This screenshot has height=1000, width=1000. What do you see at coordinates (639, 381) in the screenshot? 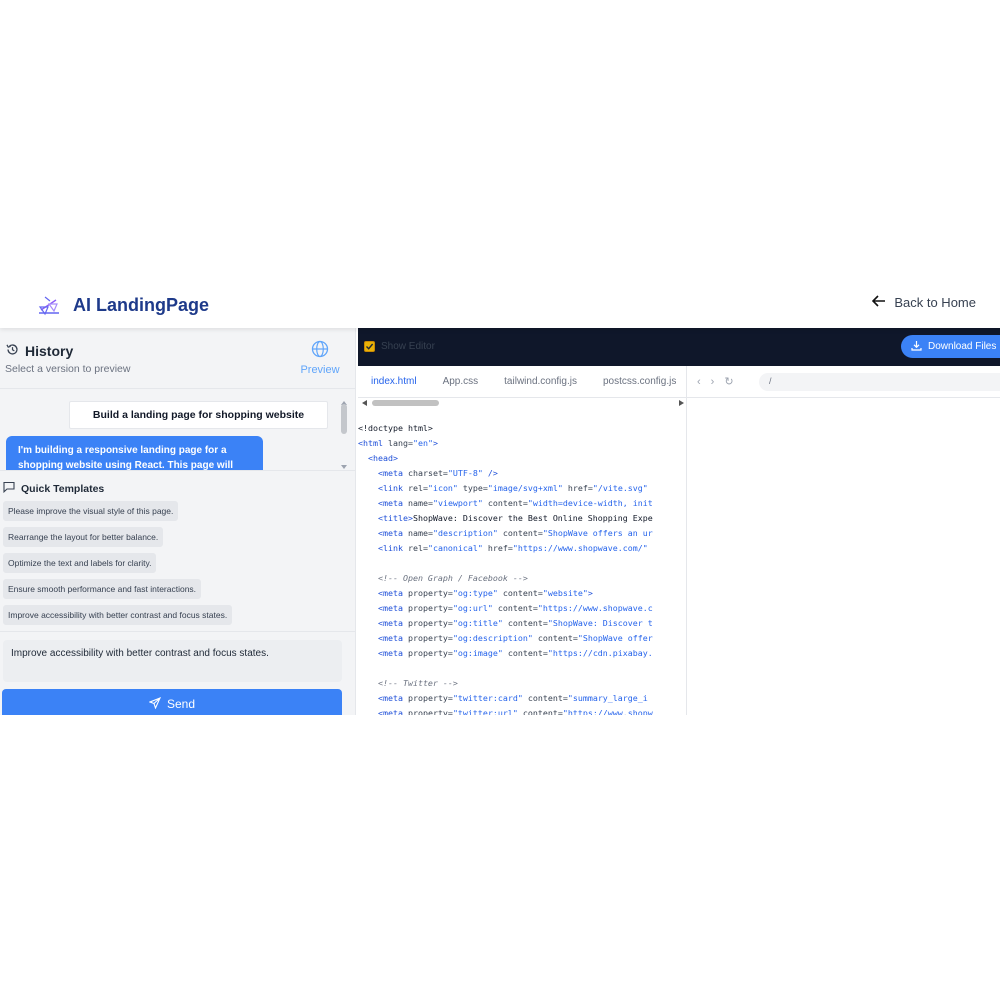
I see `tab-postcss-config: postcss.config.js` at bounding box center [639, 381].